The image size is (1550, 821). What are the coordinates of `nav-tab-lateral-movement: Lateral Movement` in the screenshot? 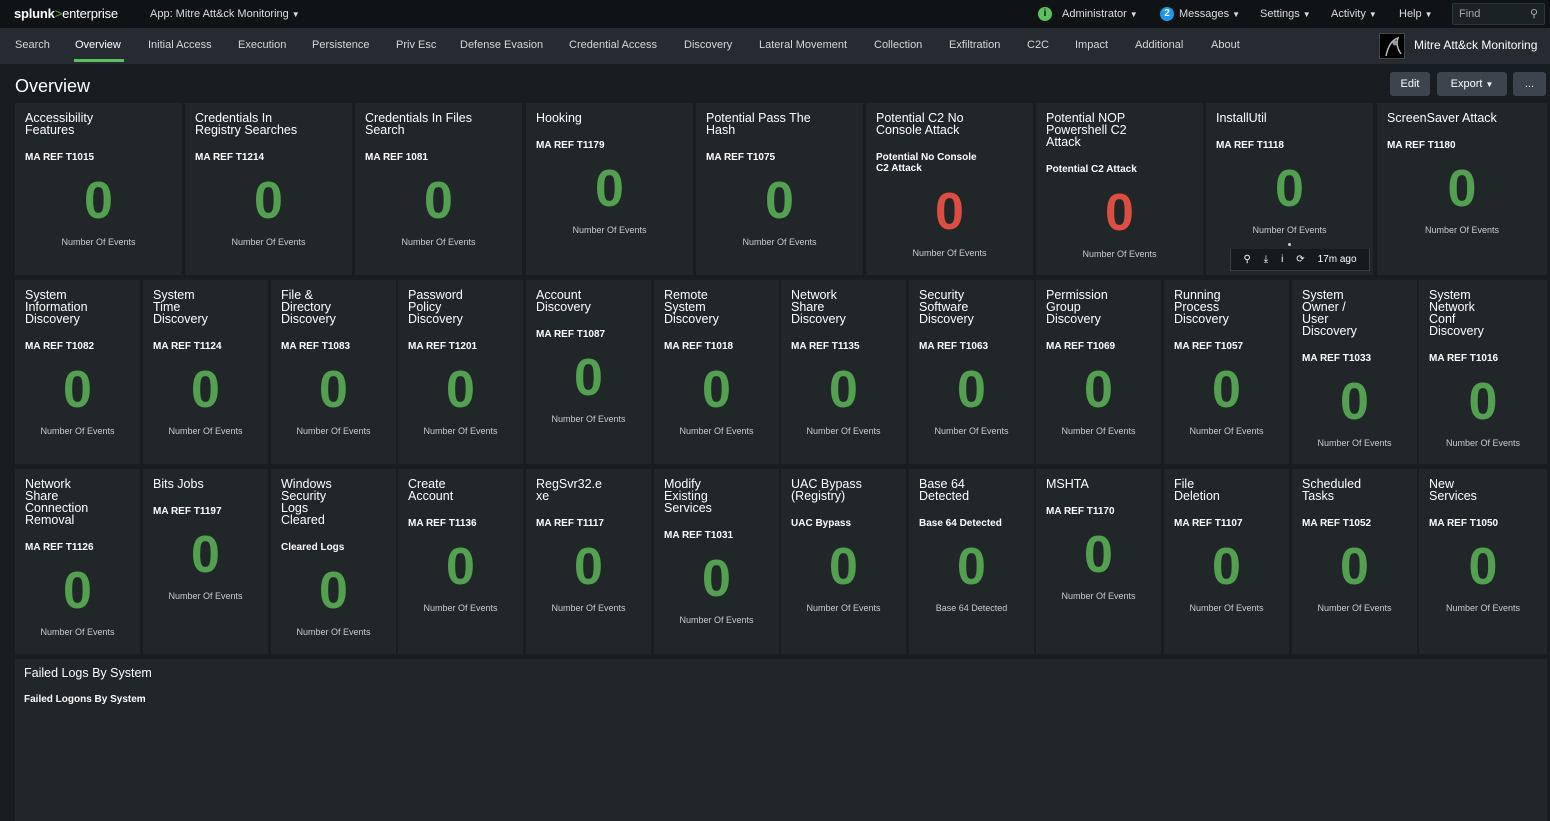 It's located at (803, 45).